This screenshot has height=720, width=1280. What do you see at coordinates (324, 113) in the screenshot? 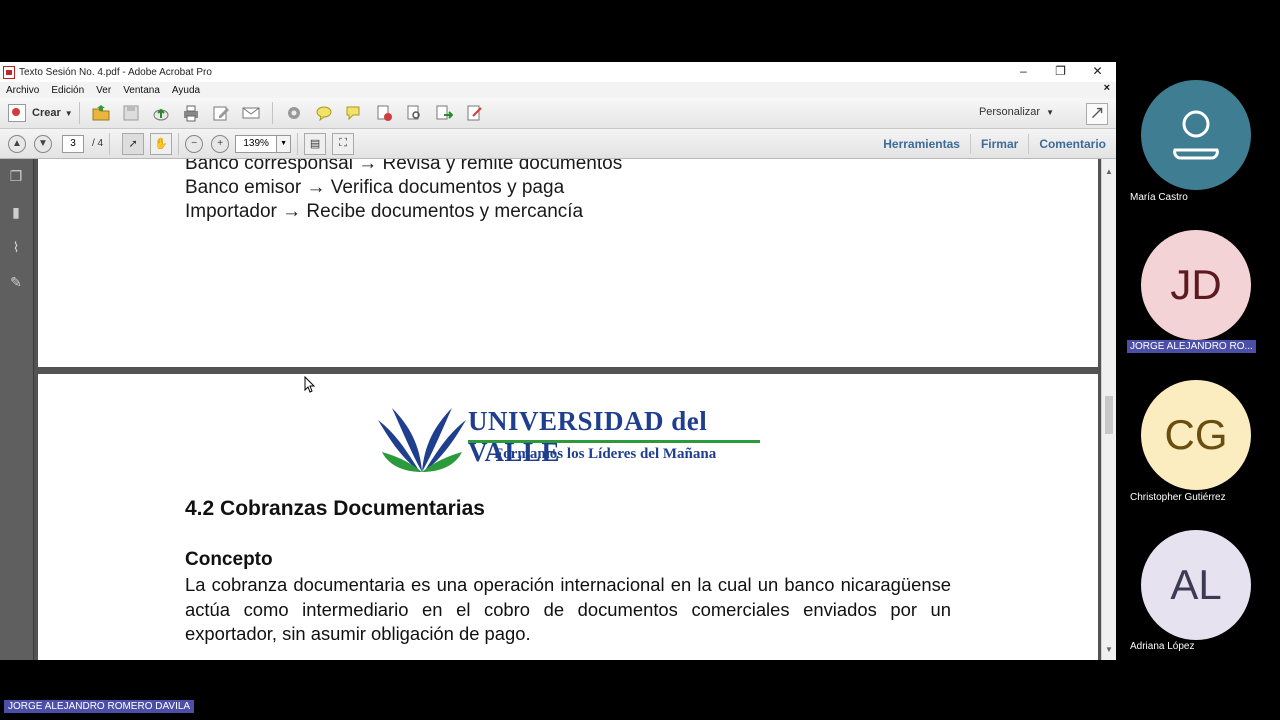
I see `comment-icon` at bounding box center [324, 113].